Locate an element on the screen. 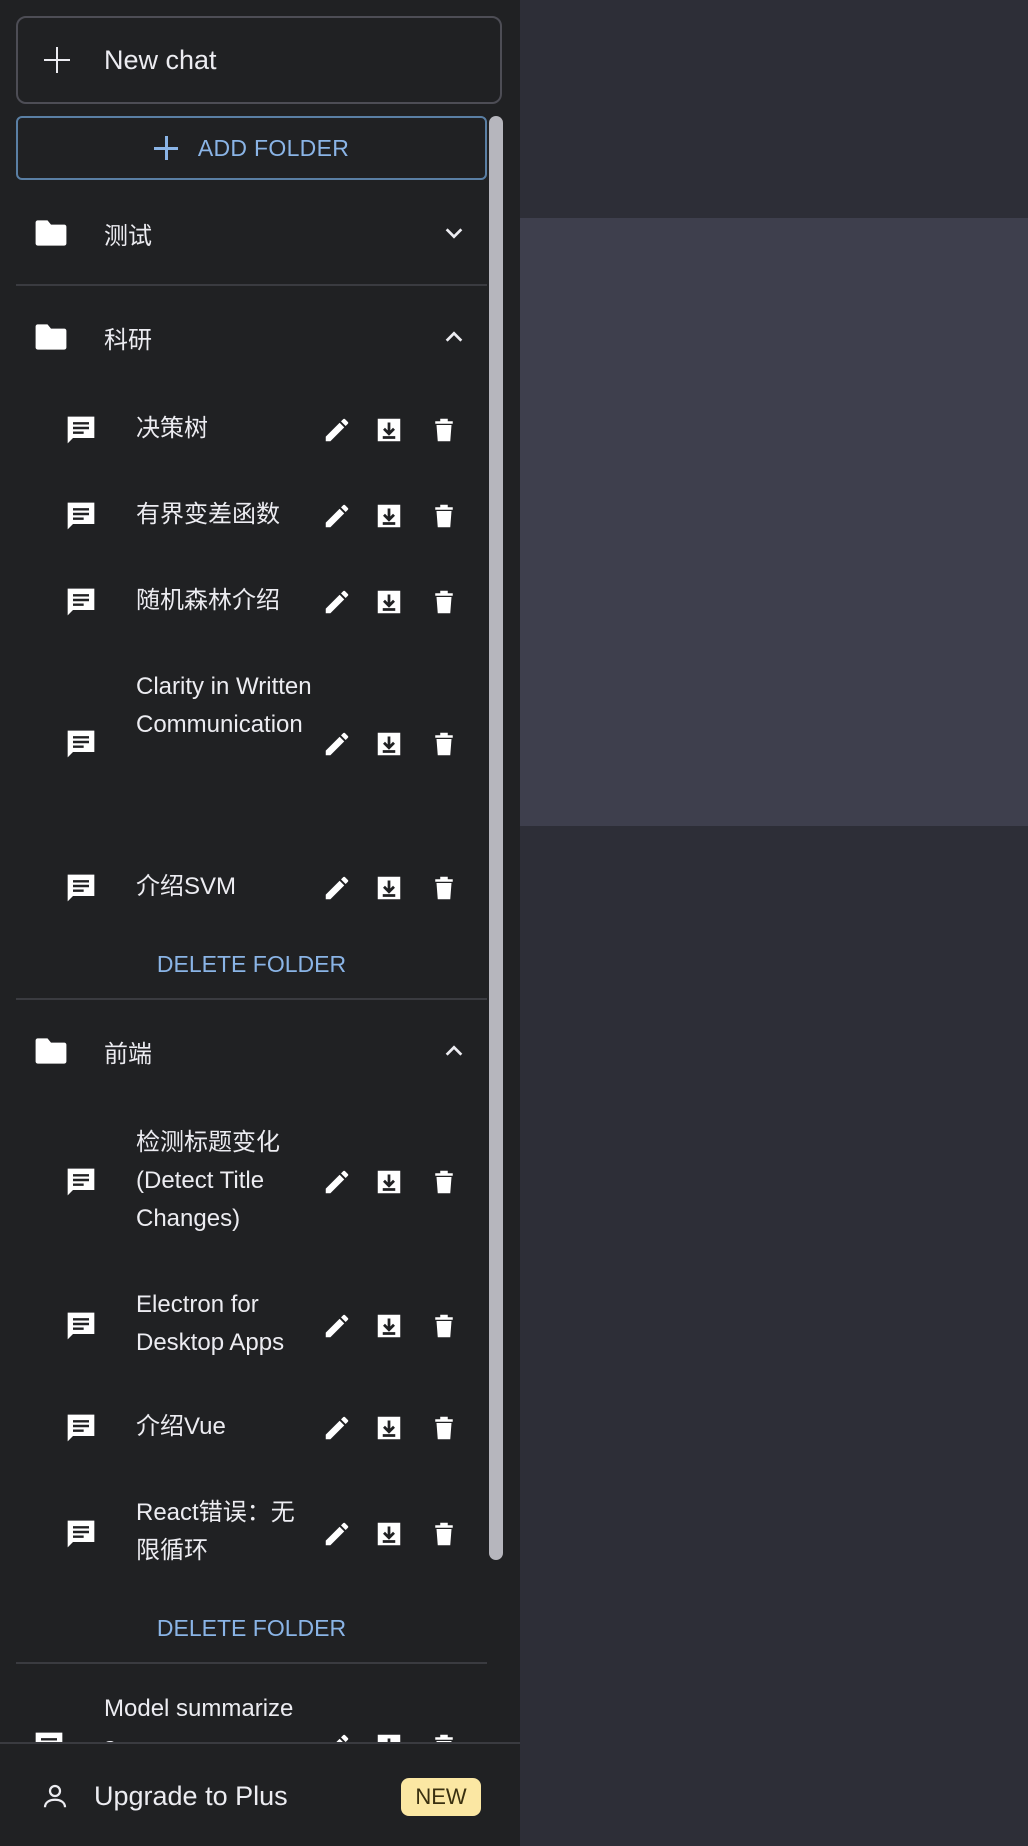  add-folder-label: ADD FOLDER is located at coordinates (273, 147).